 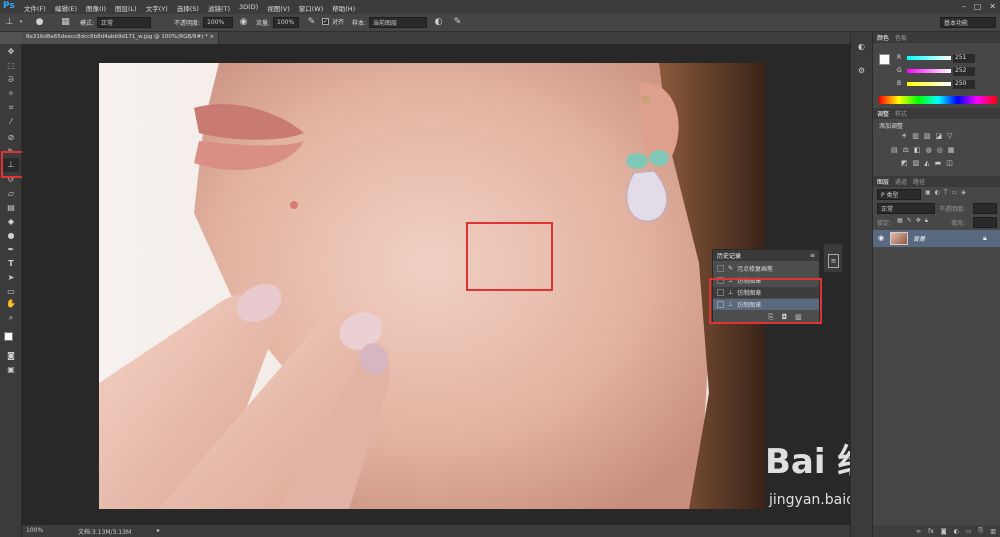 What do you see at coordinates (964, 6) in the screenshot?
I see `minimize-icon: –` at bounding box center [964, 6].